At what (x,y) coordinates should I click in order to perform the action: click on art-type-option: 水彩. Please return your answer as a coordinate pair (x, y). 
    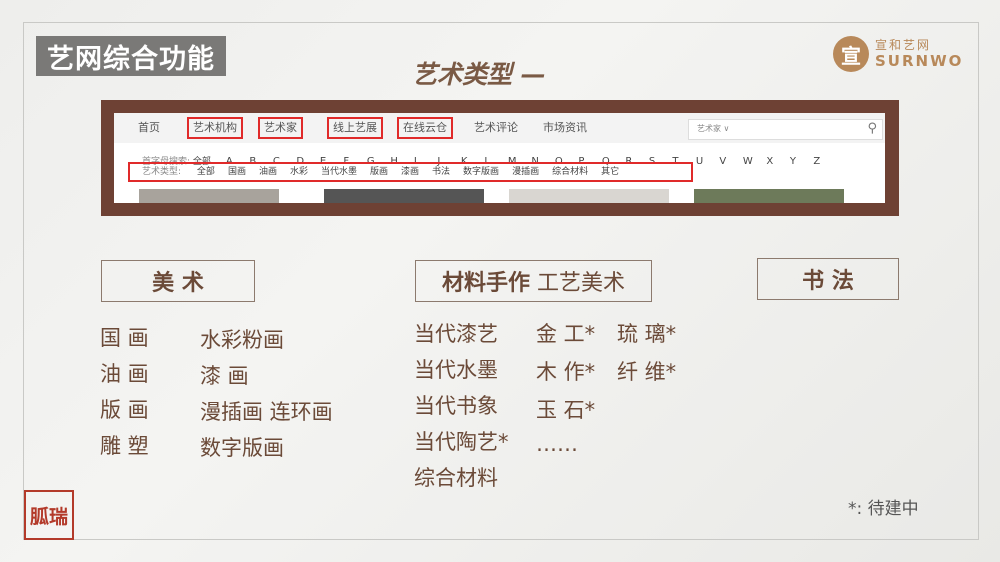
    Looking at the image, I should click on (299, 172).